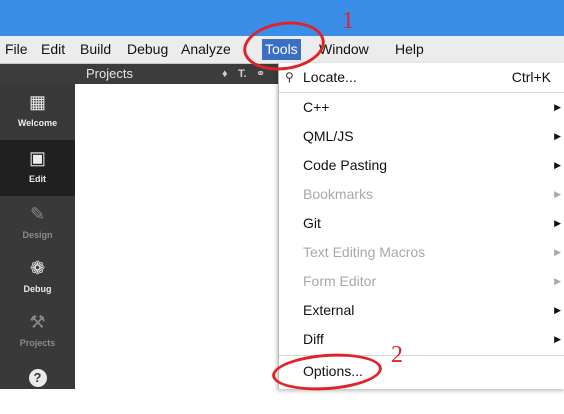  What do you see at coordinates (206, 49) in the screenshot?
I see `menu-analyze: Analyze` at bounding box center [206, 49].